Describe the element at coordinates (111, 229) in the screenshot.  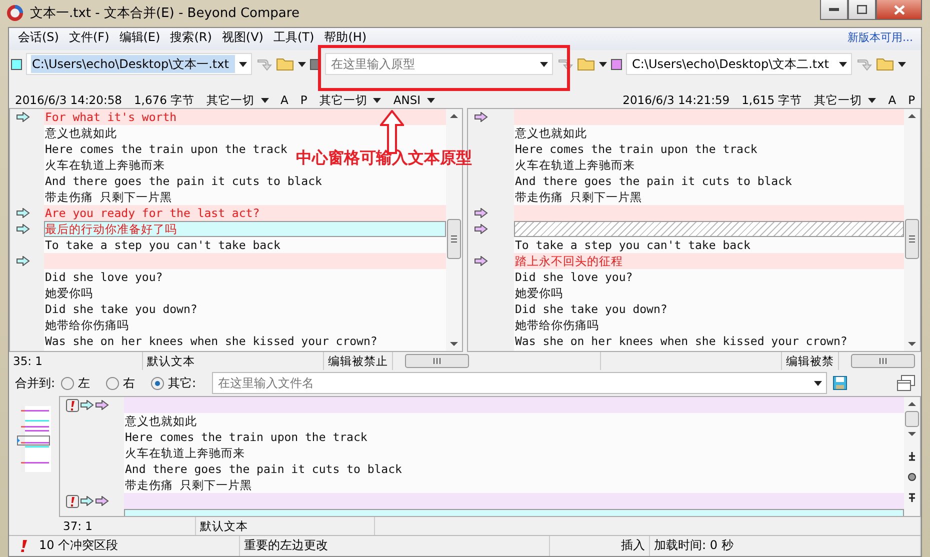
I see `text-line: 最后的行动你准备好了吗` at that location.